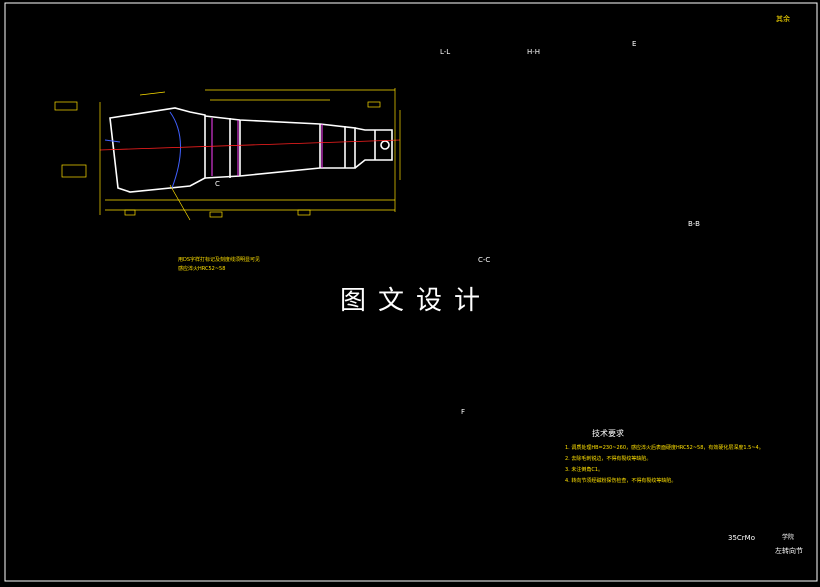  Describe the element at coordinates (445, 52) in the screenshot. I see `section-label-ll: L-L` at that location.